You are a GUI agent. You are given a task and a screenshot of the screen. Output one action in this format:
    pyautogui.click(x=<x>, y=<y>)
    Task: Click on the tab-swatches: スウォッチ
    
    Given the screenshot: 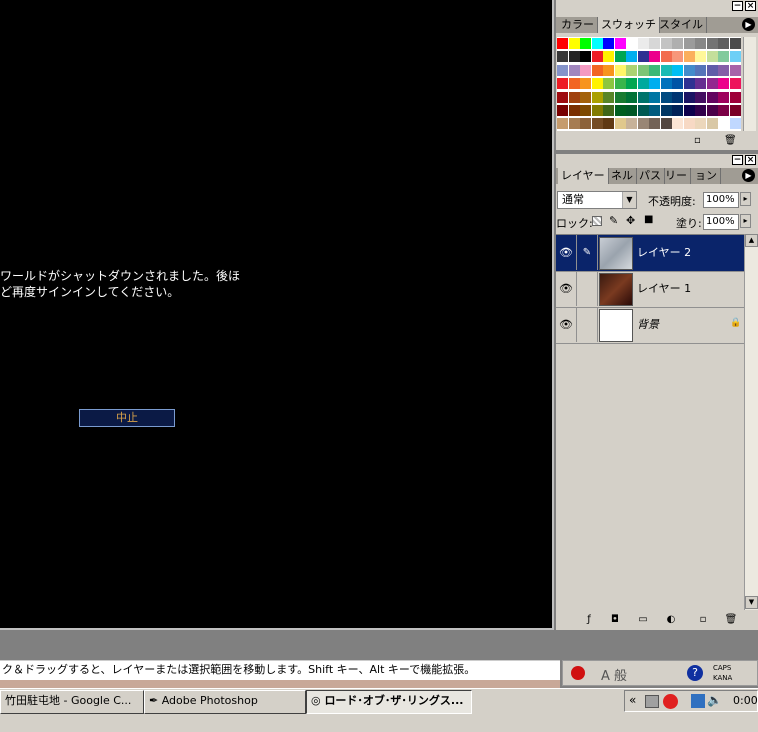 What is the action you would take?
    pyautogui.click(x=629, y=25)
    